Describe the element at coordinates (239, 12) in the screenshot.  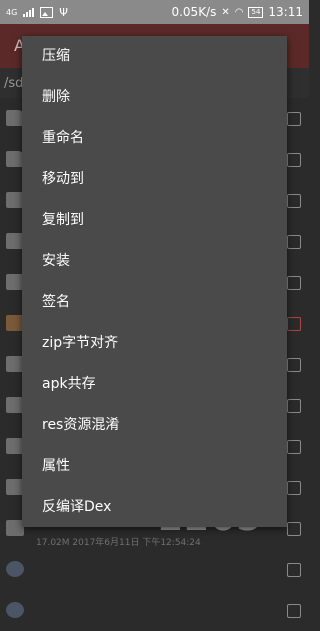
I see `wifi-icon: ◠` at that location.